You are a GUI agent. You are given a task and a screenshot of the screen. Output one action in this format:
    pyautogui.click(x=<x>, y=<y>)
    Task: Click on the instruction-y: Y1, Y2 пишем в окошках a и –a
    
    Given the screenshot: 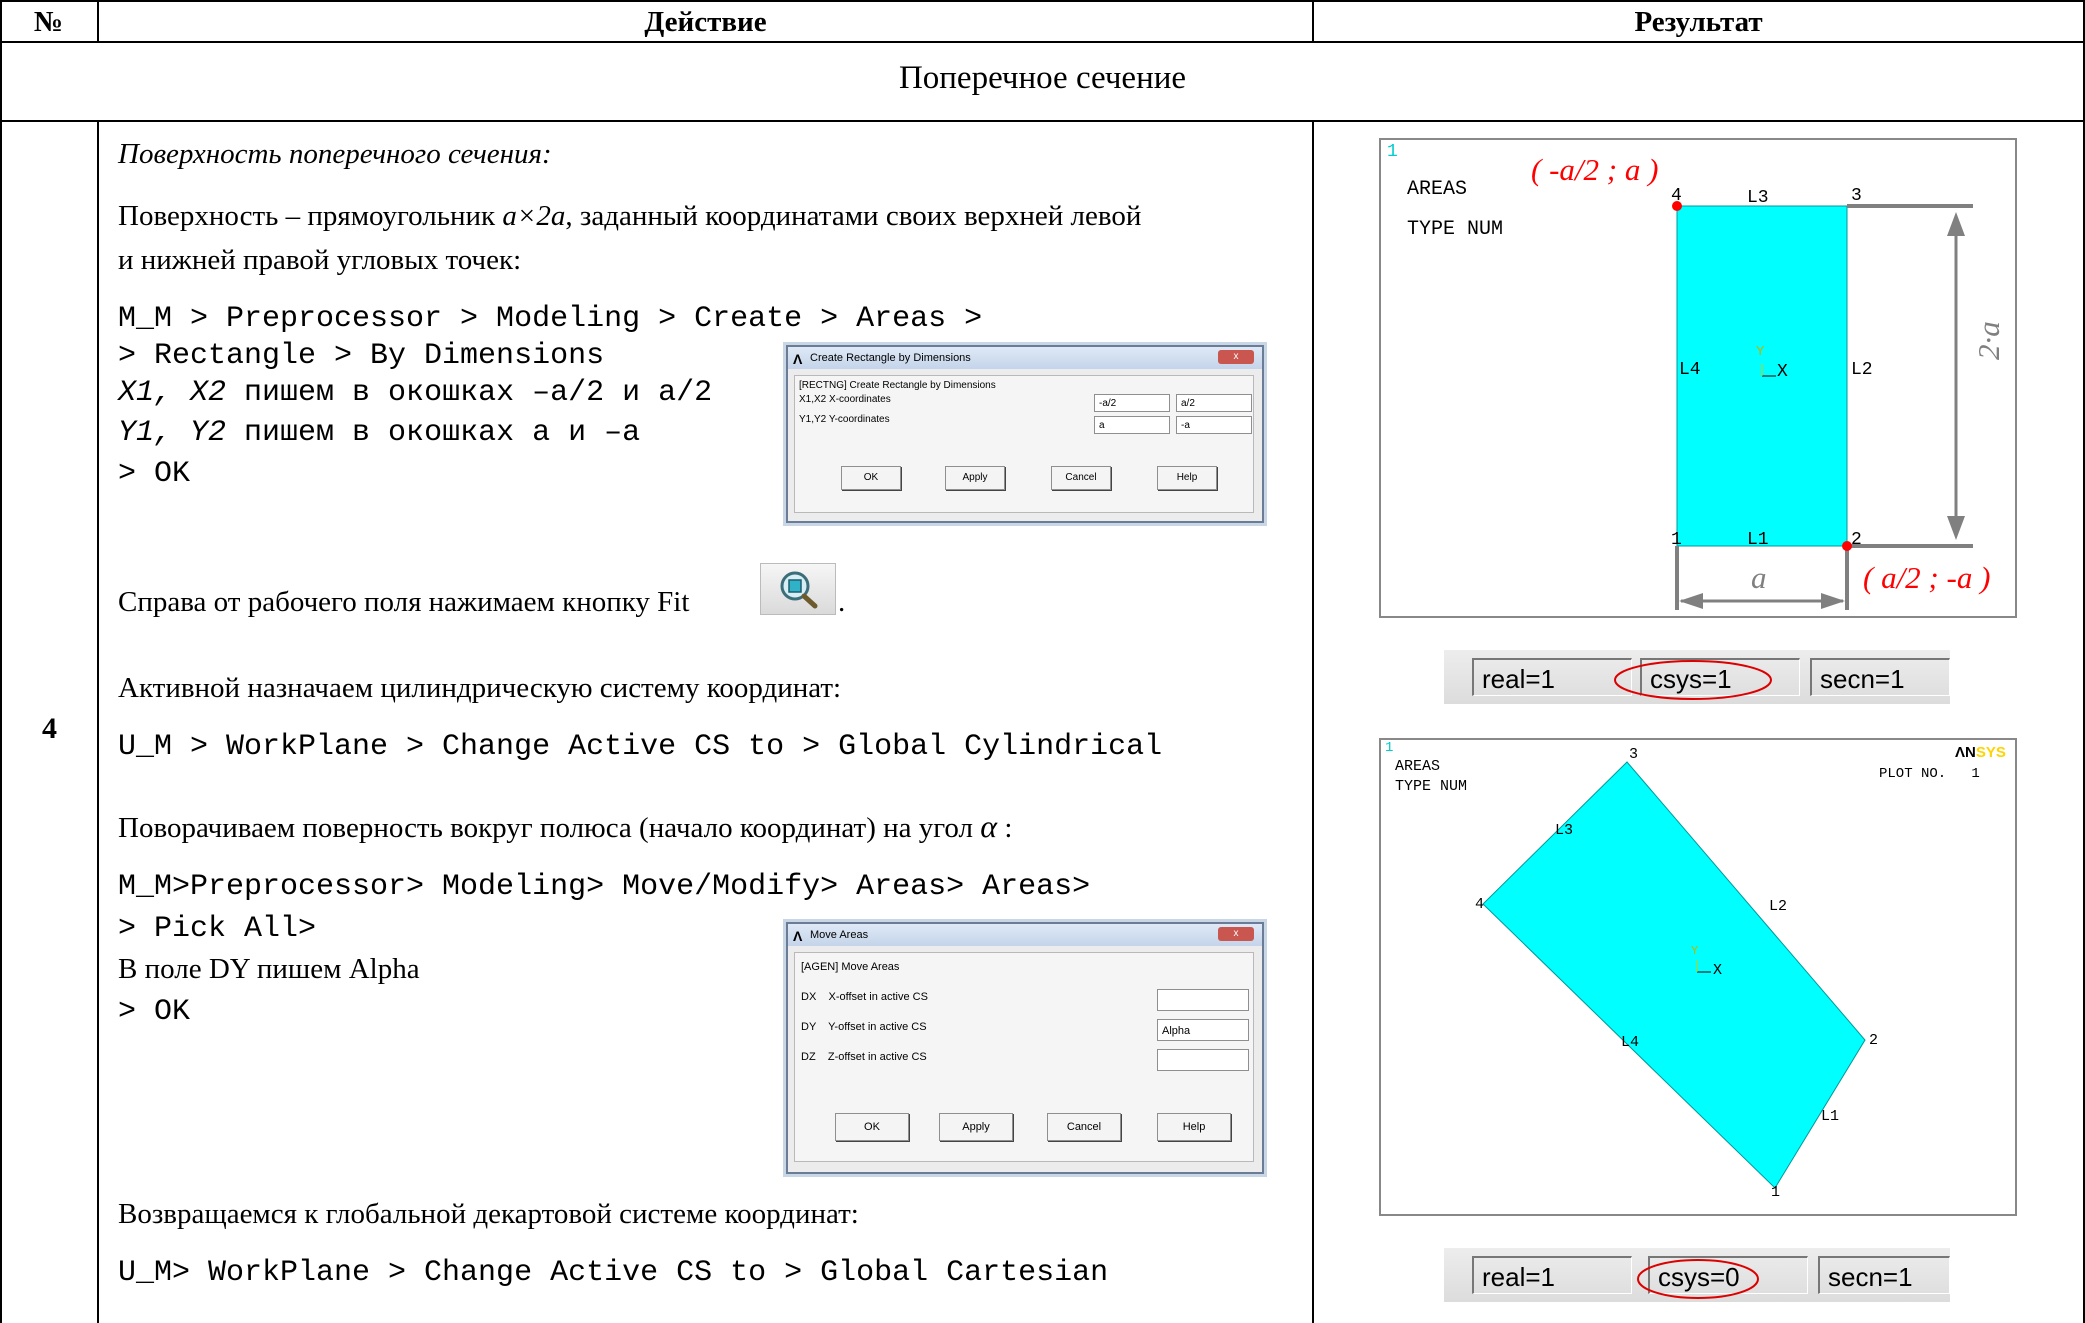 What is the action you would take?
    pyautogui.click(x=379, y=433)
    